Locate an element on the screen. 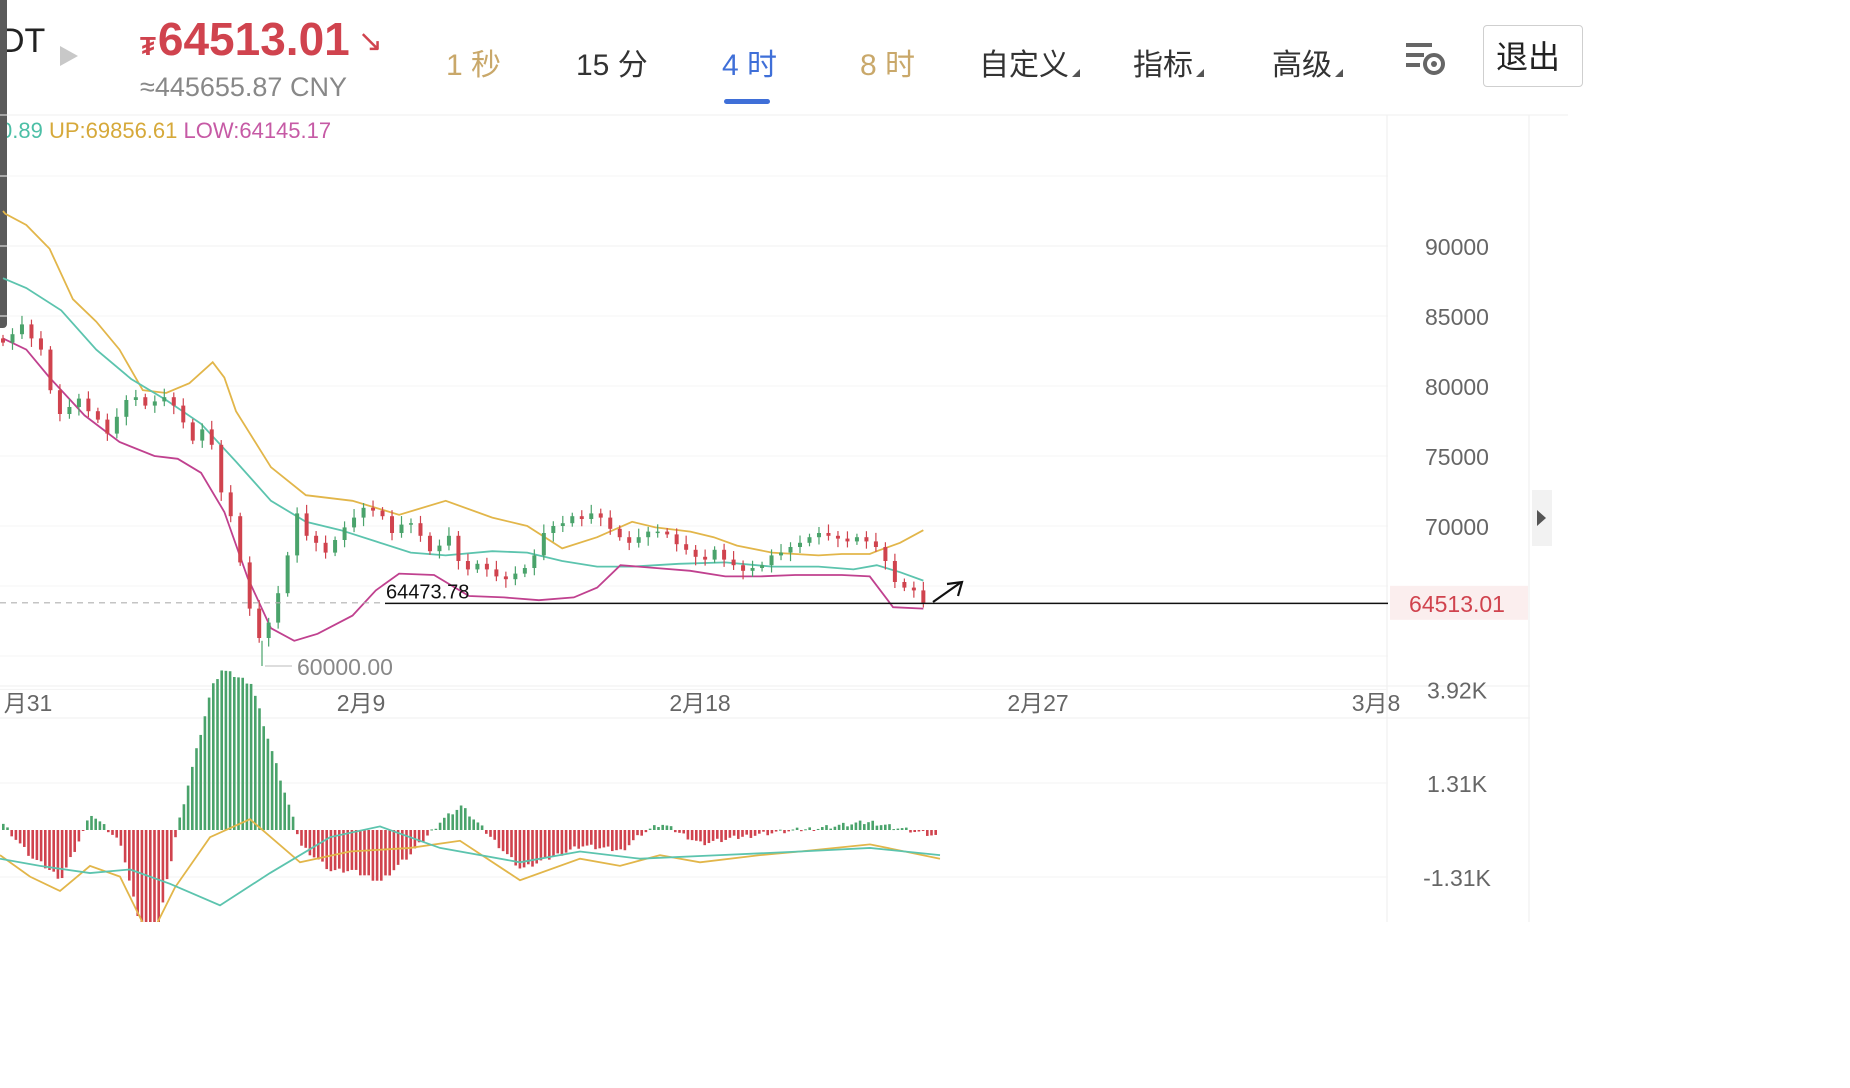 The width and height of the screenshot is (1850, 1088). bollinger-middle-line is located at coordinates (463, 429).